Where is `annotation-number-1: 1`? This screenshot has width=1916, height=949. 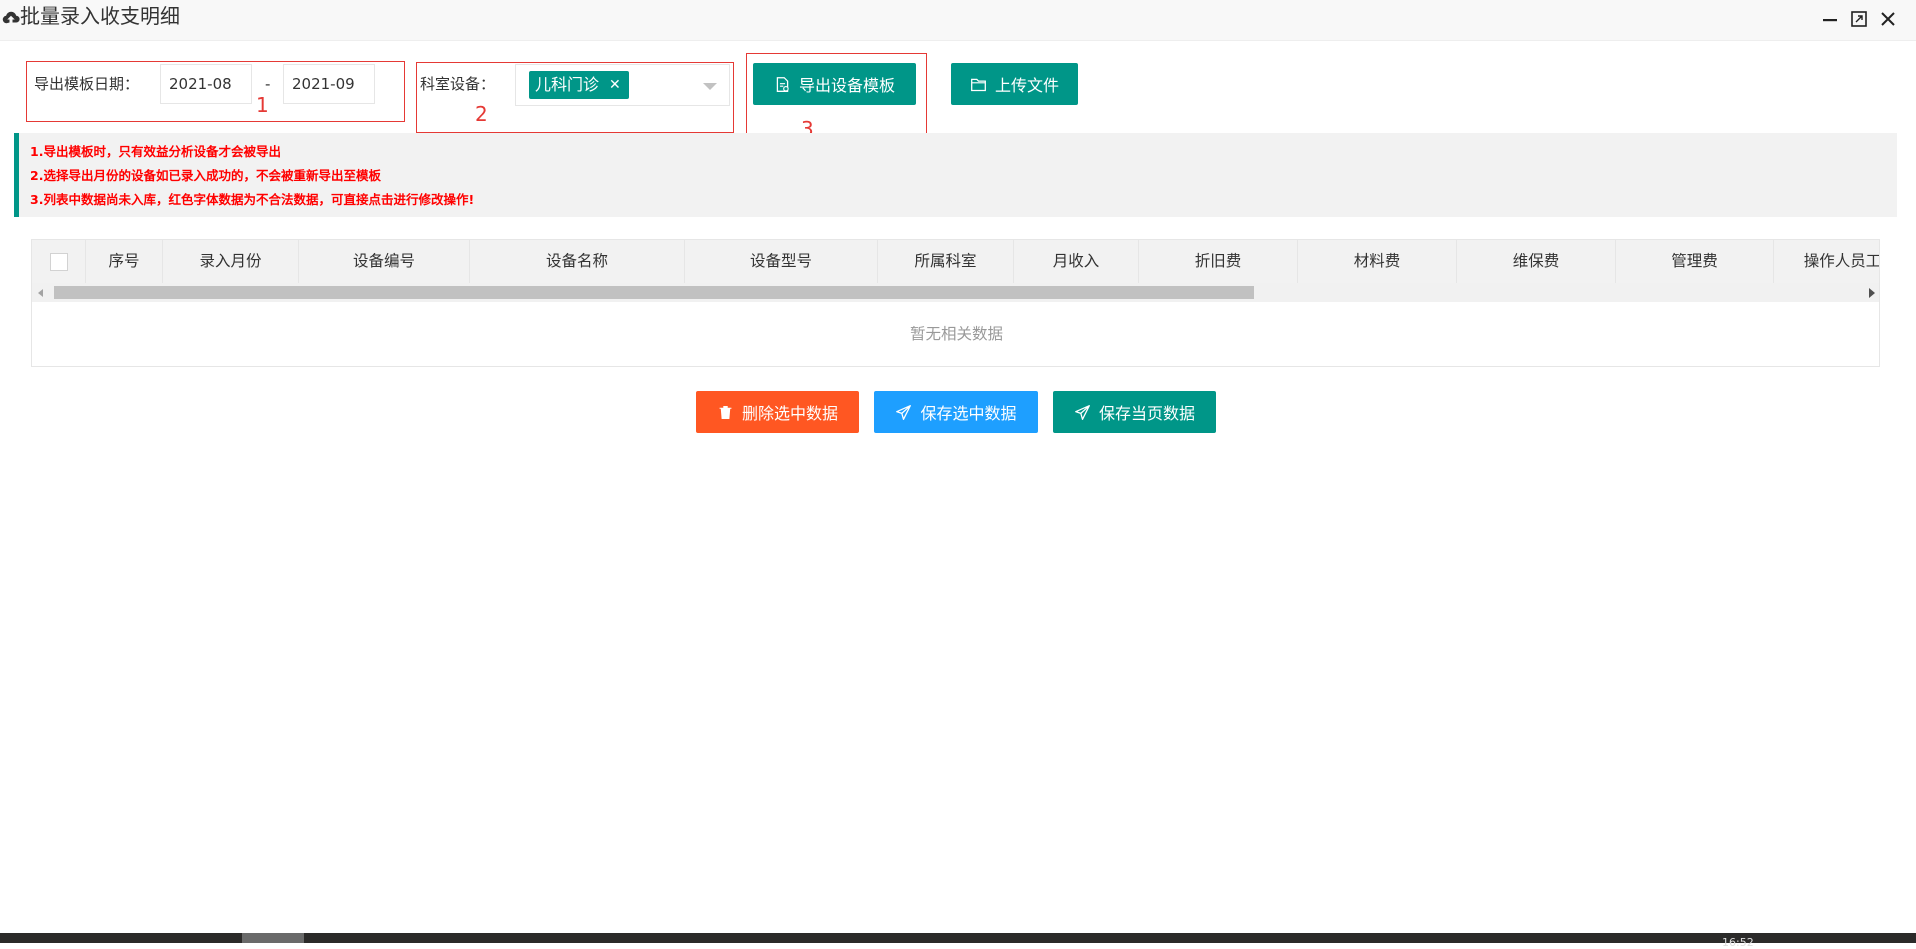 annotation-number-1: 1 is located at coordinates (262, 105).